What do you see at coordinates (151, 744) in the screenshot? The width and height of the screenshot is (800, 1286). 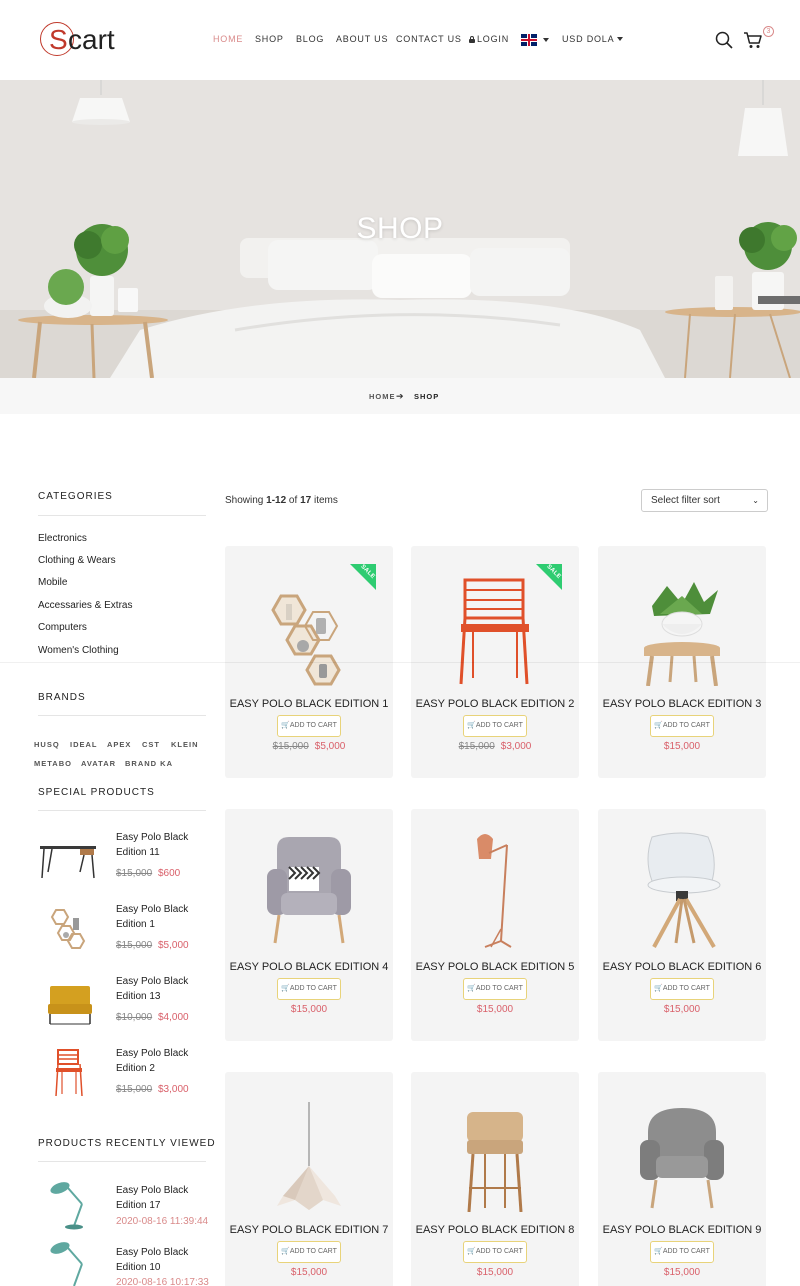 I see `brand-tag: CST` at bounding box center [151, 744].